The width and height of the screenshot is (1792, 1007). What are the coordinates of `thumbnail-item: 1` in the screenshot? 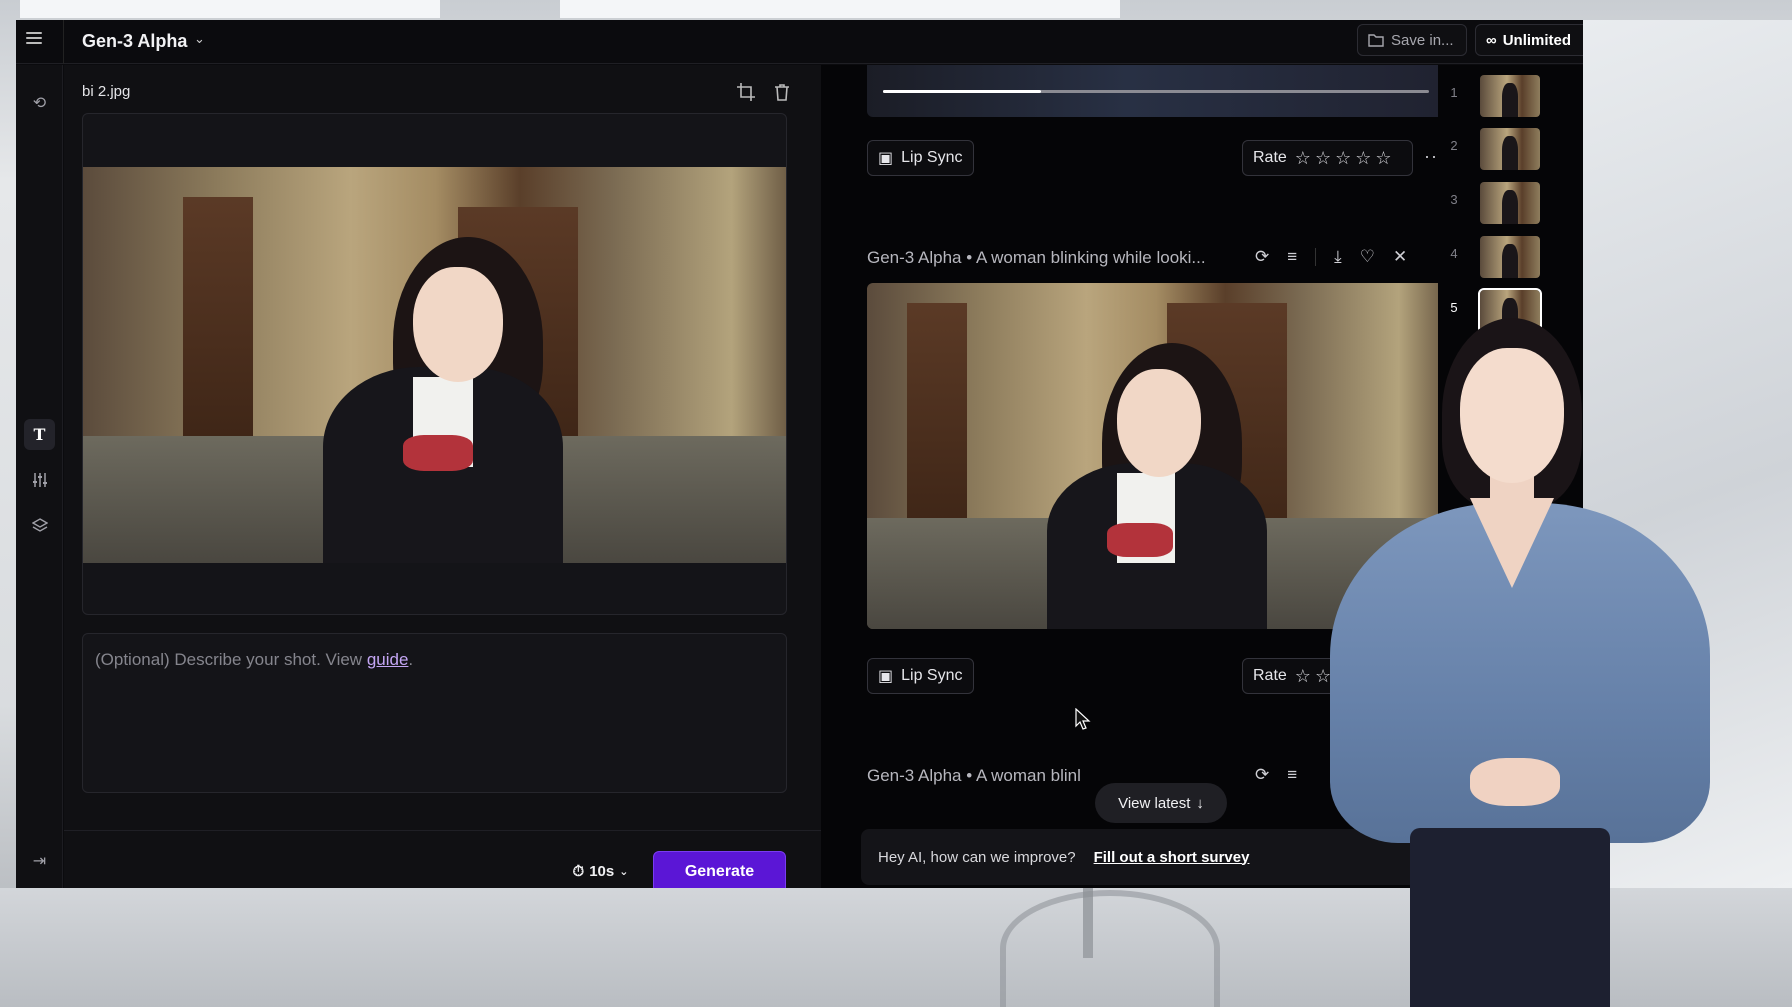 It's located at (1510, 98).